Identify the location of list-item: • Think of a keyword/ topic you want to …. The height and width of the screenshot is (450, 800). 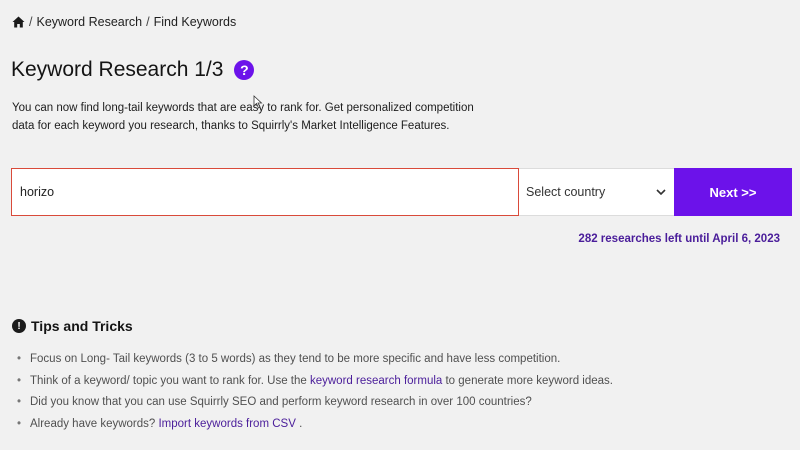
(315, 383).